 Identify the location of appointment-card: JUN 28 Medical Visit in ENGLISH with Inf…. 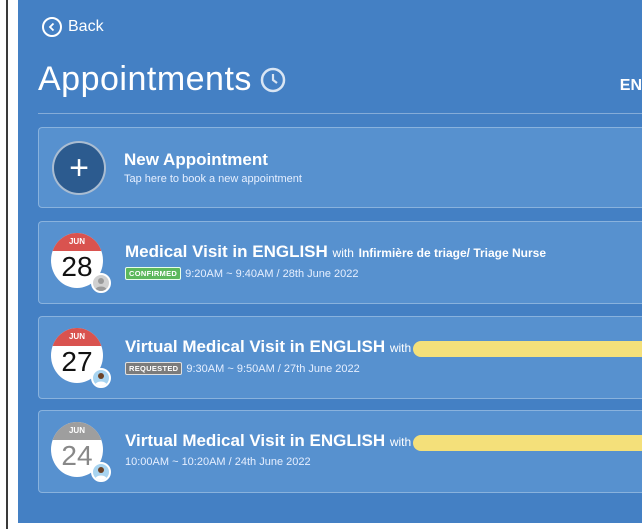
(340, 262).